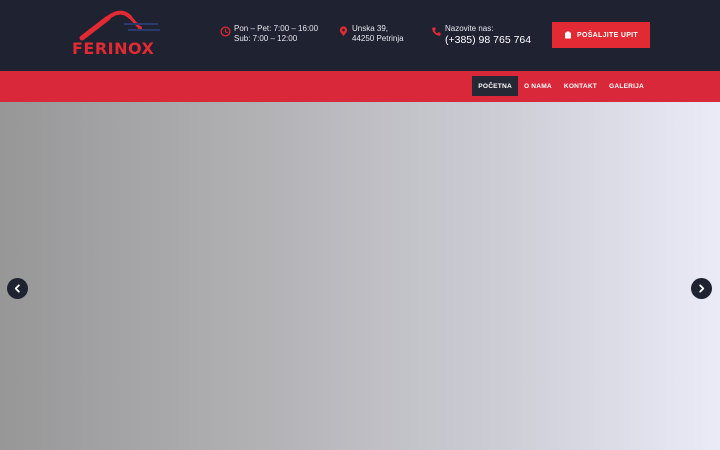 The image size is (720, 450). What do you see at coordinates (607, 35) in the screenshot?
I see `send-inquiry-label: POŠALJITE UPIT` at bounding box center [607, 35].